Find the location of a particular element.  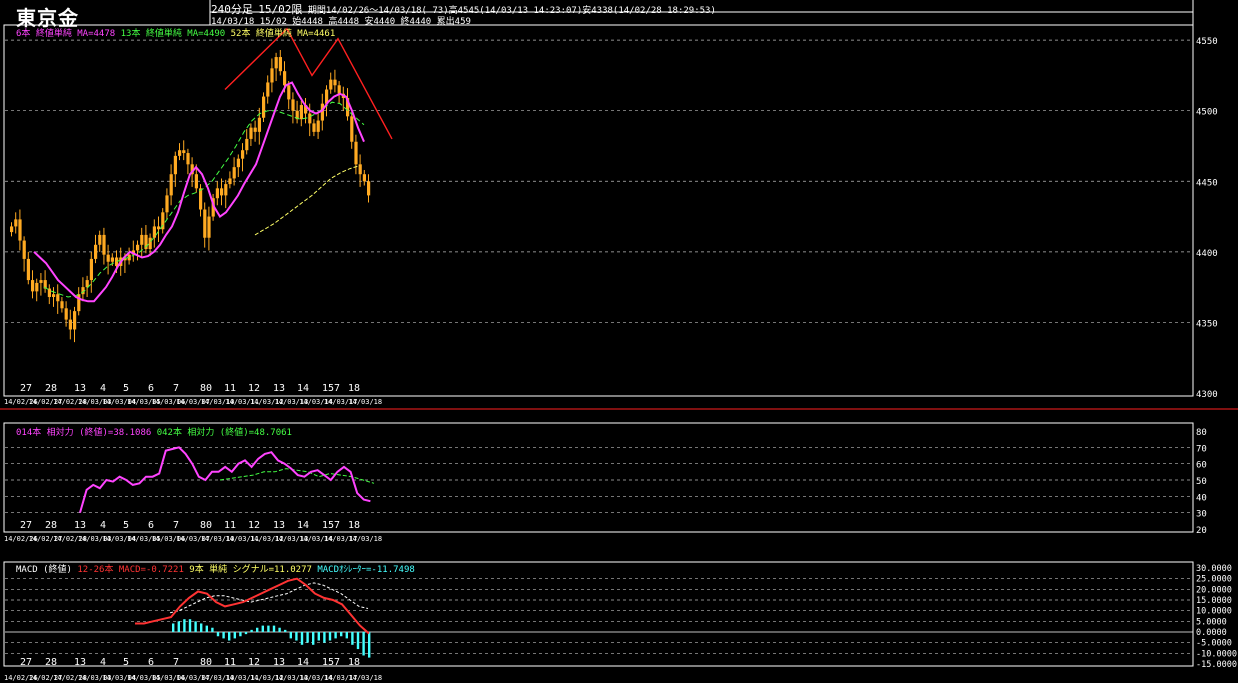

macd-x-label: 13 is located at coordinates (279, 662).